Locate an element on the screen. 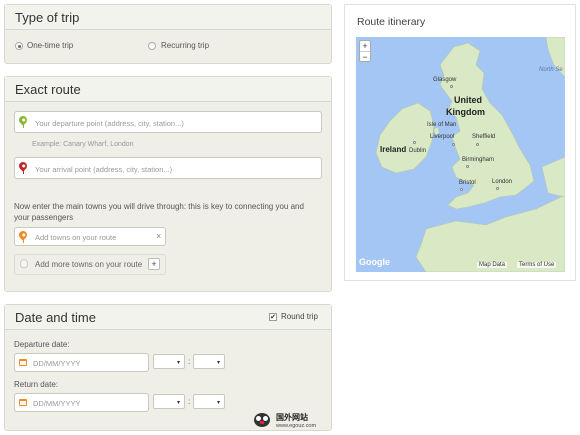 This screenshot has height=435, width=580. bristol-marker is located at coordinates (461, 189).